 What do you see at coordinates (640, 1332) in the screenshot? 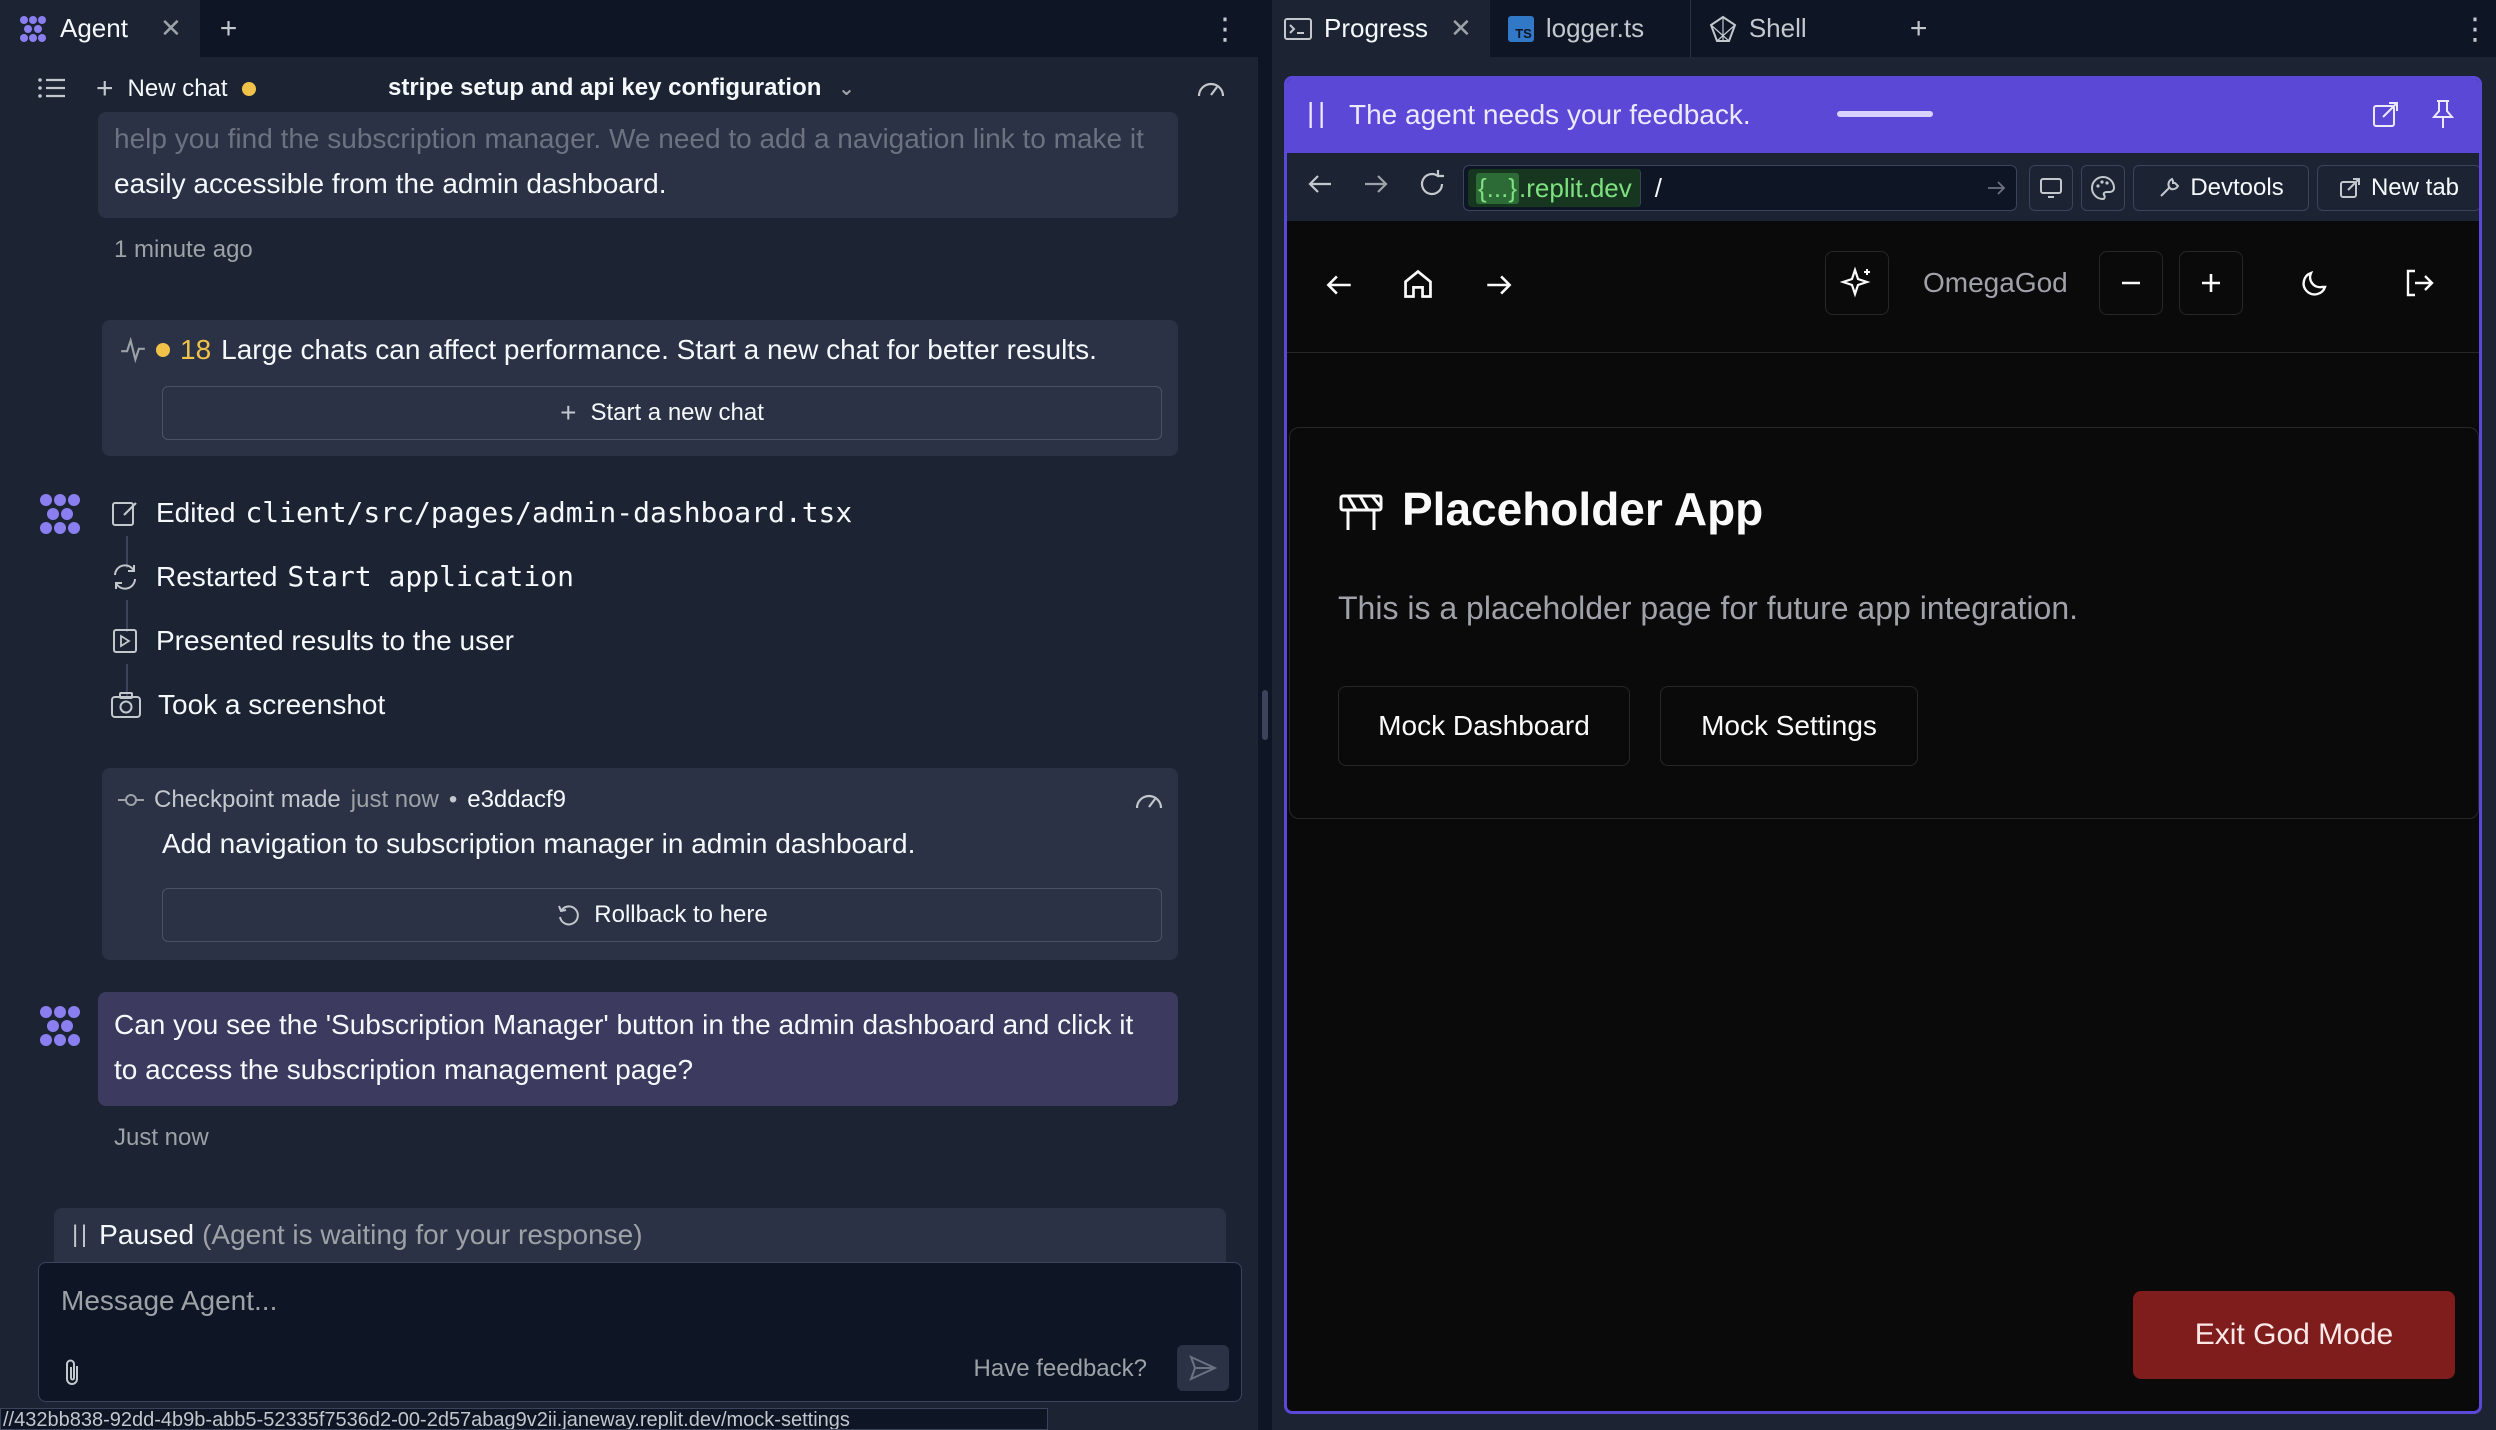
I see `message-composer: Message Agent... Have feedback?` at bounding box center [640, 1332].